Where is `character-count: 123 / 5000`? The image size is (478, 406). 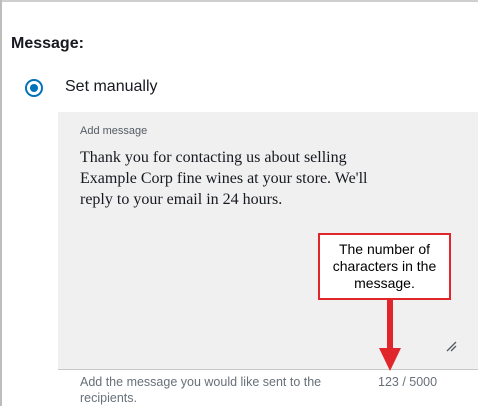 character-count: 123 / 5000 is located at coordinates (408, 382).